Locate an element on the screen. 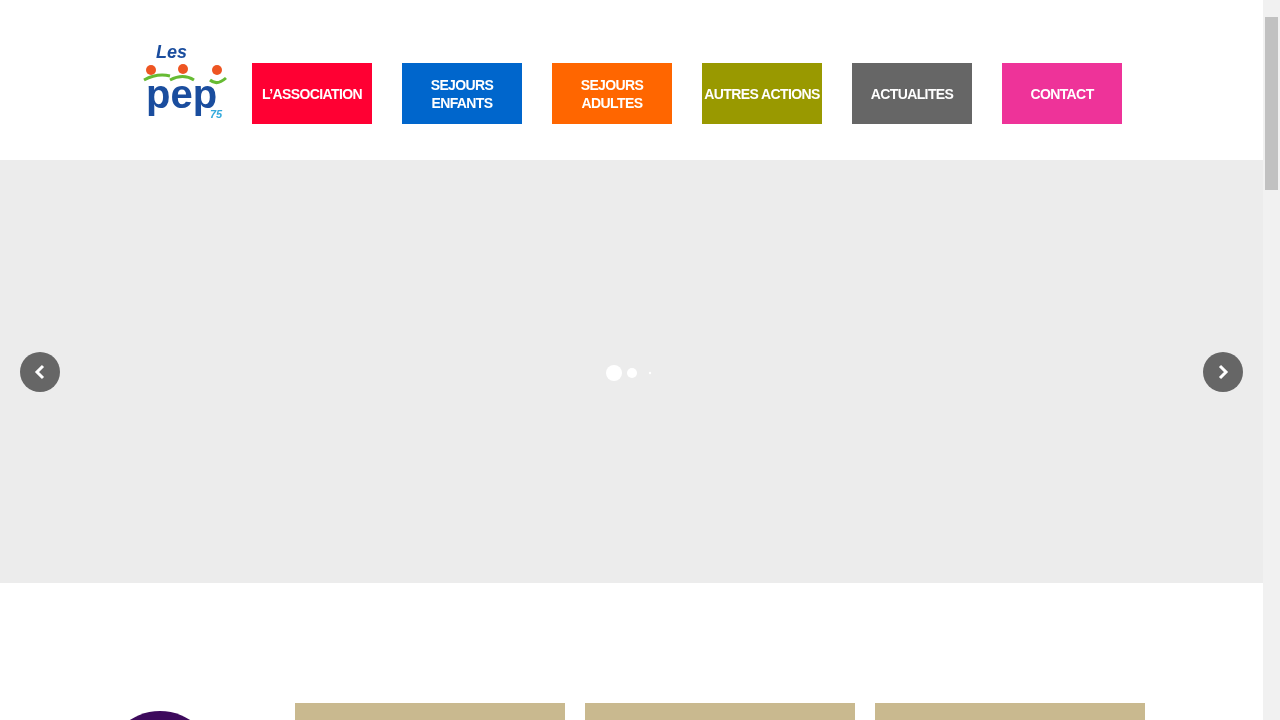  next-button is located at coordinates (1223, 372).